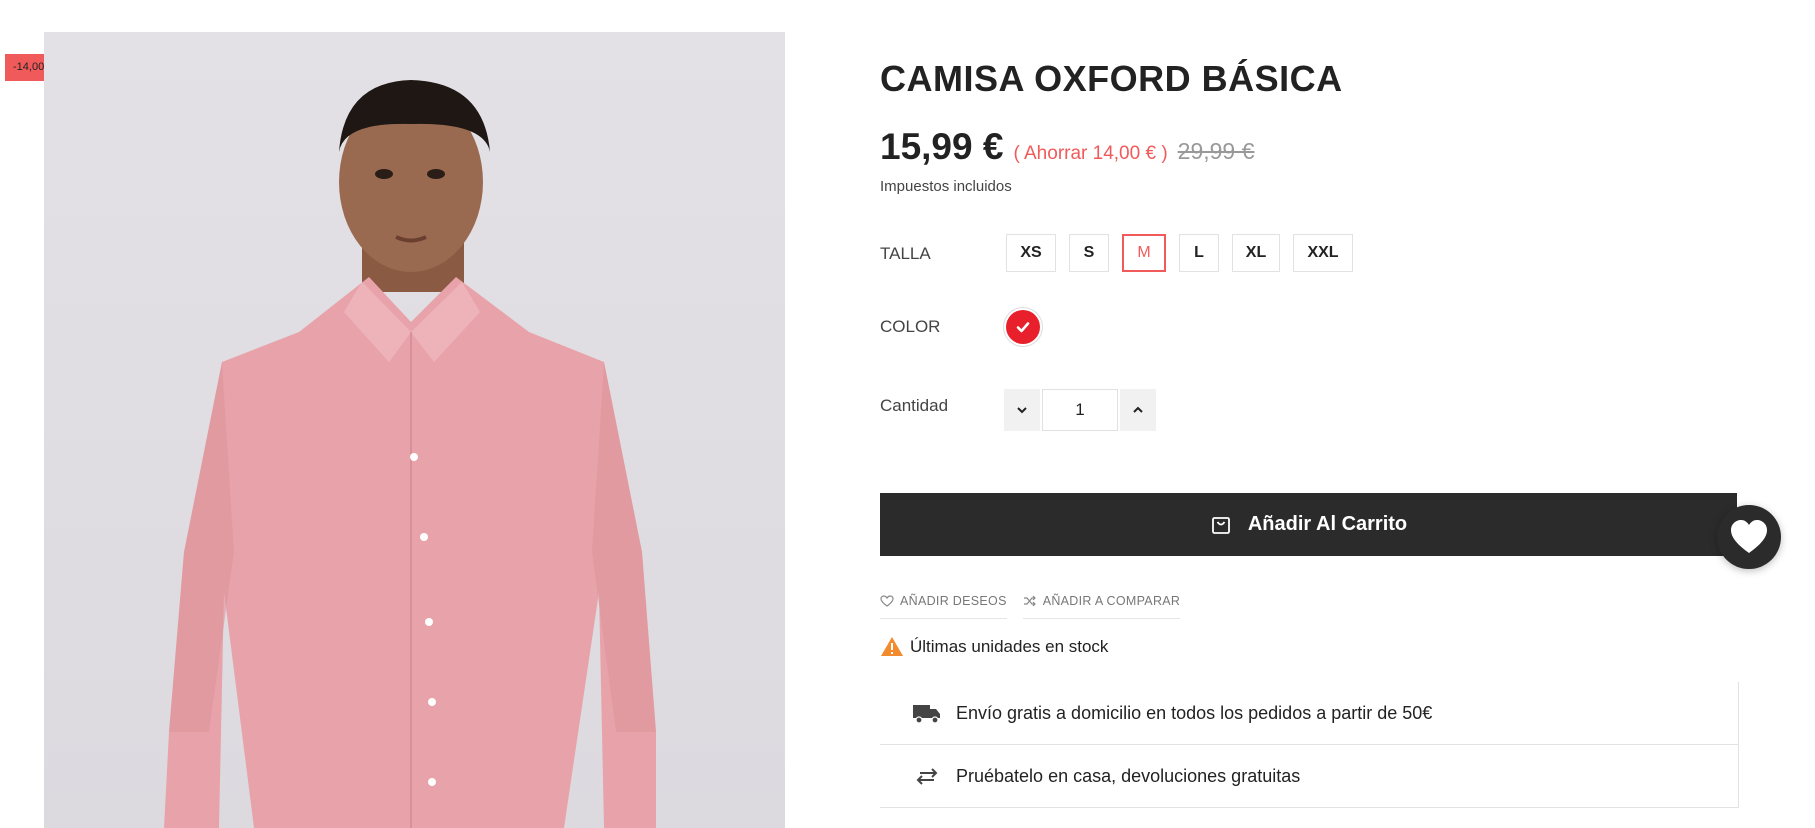 This screenshot has width=1815, height=828. I want to click on chevron-up-icon, so click(1138, 409).